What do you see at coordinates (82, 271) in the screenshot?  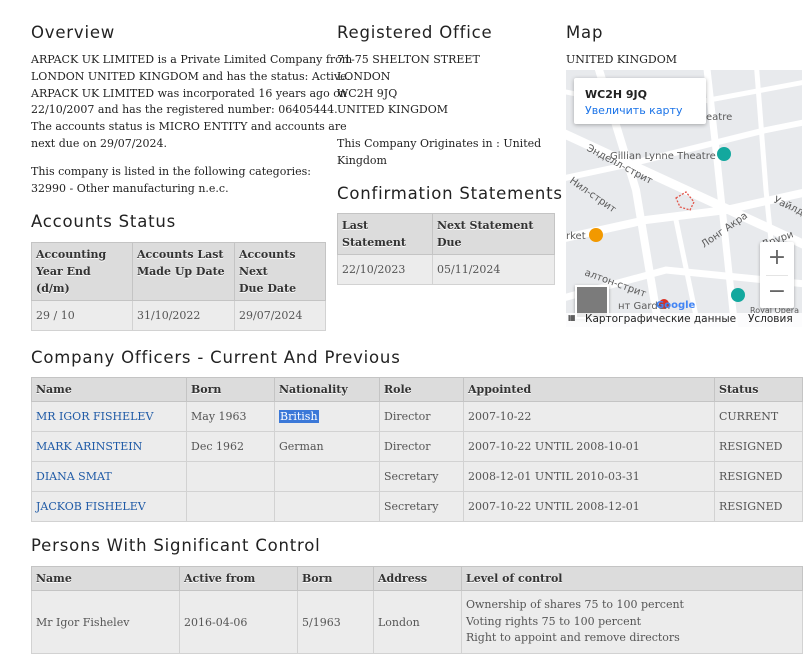 I see `column-header: Accounting Year End (d/m)` at bounding box center [82, 271].